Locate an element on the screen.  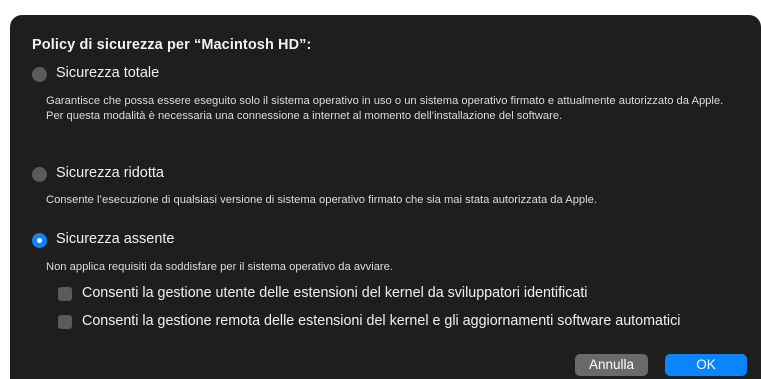
option-label: Sicurezza totale is located at coordinates (107, 73).